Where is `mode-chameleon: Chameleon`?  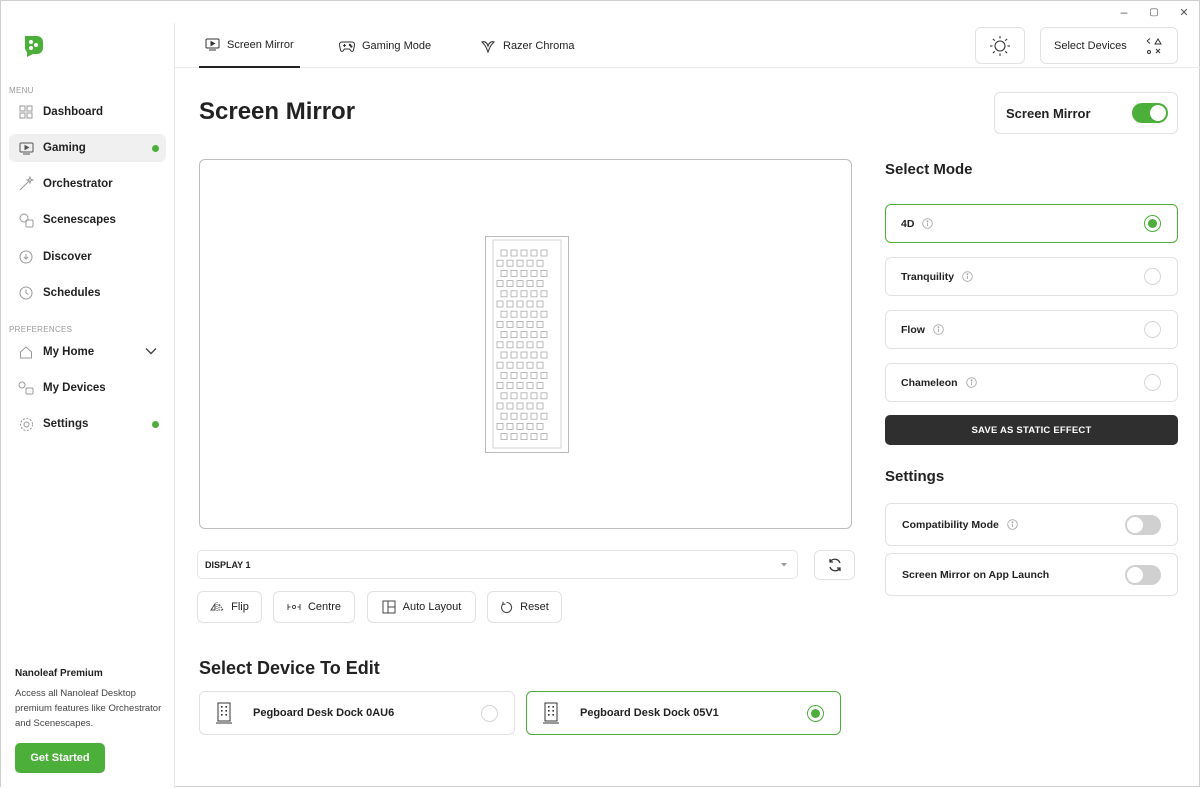
mode-chameleon: Chameleon is located at coordinates (1031, 382).